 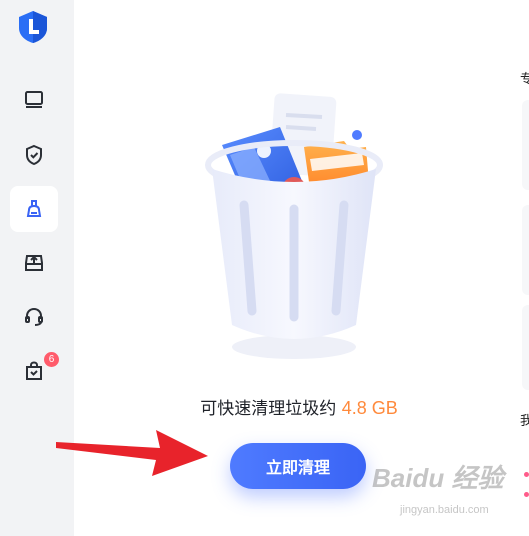 What do you see at coordinates (369, 408) in the screenshot?
I see `junk-size-value: 4.8 GB` at bounding box center [369, 408].